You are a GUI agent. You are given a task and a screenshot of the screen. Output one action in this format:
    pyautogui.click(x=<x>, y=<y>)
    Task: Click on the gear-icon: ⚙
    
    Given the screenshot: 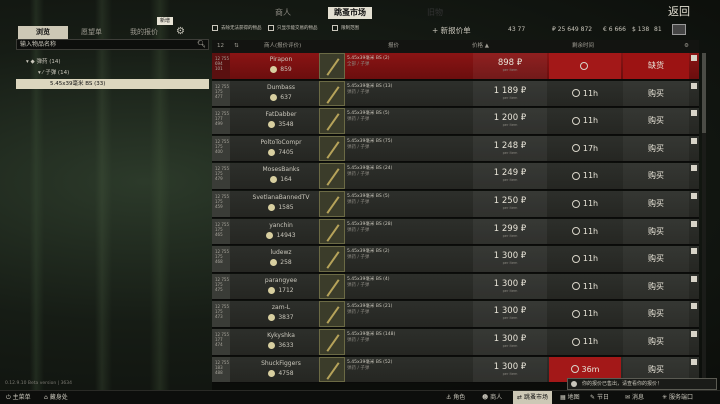 What is the action you would take?
    pyautogui.click(x=181, y=32)
    